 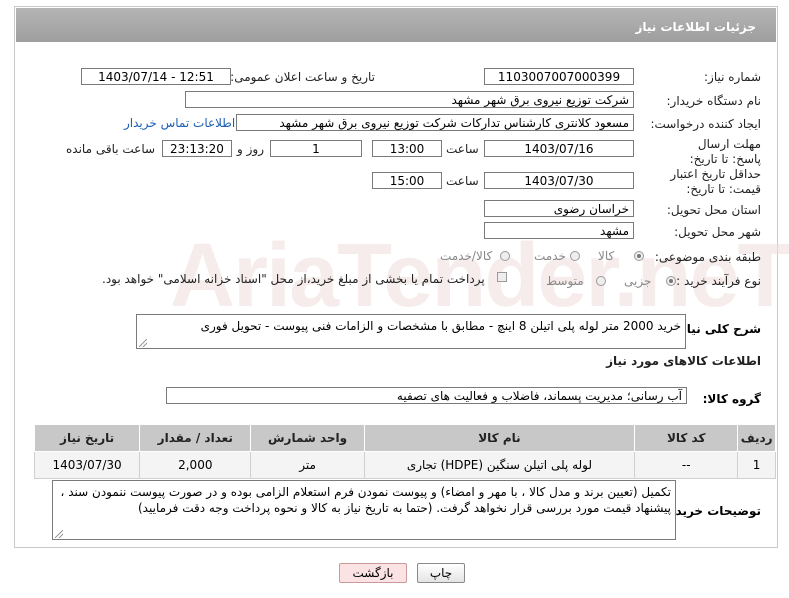 I want to click on category-option-service: خدمت, so click(x=550, y=256).